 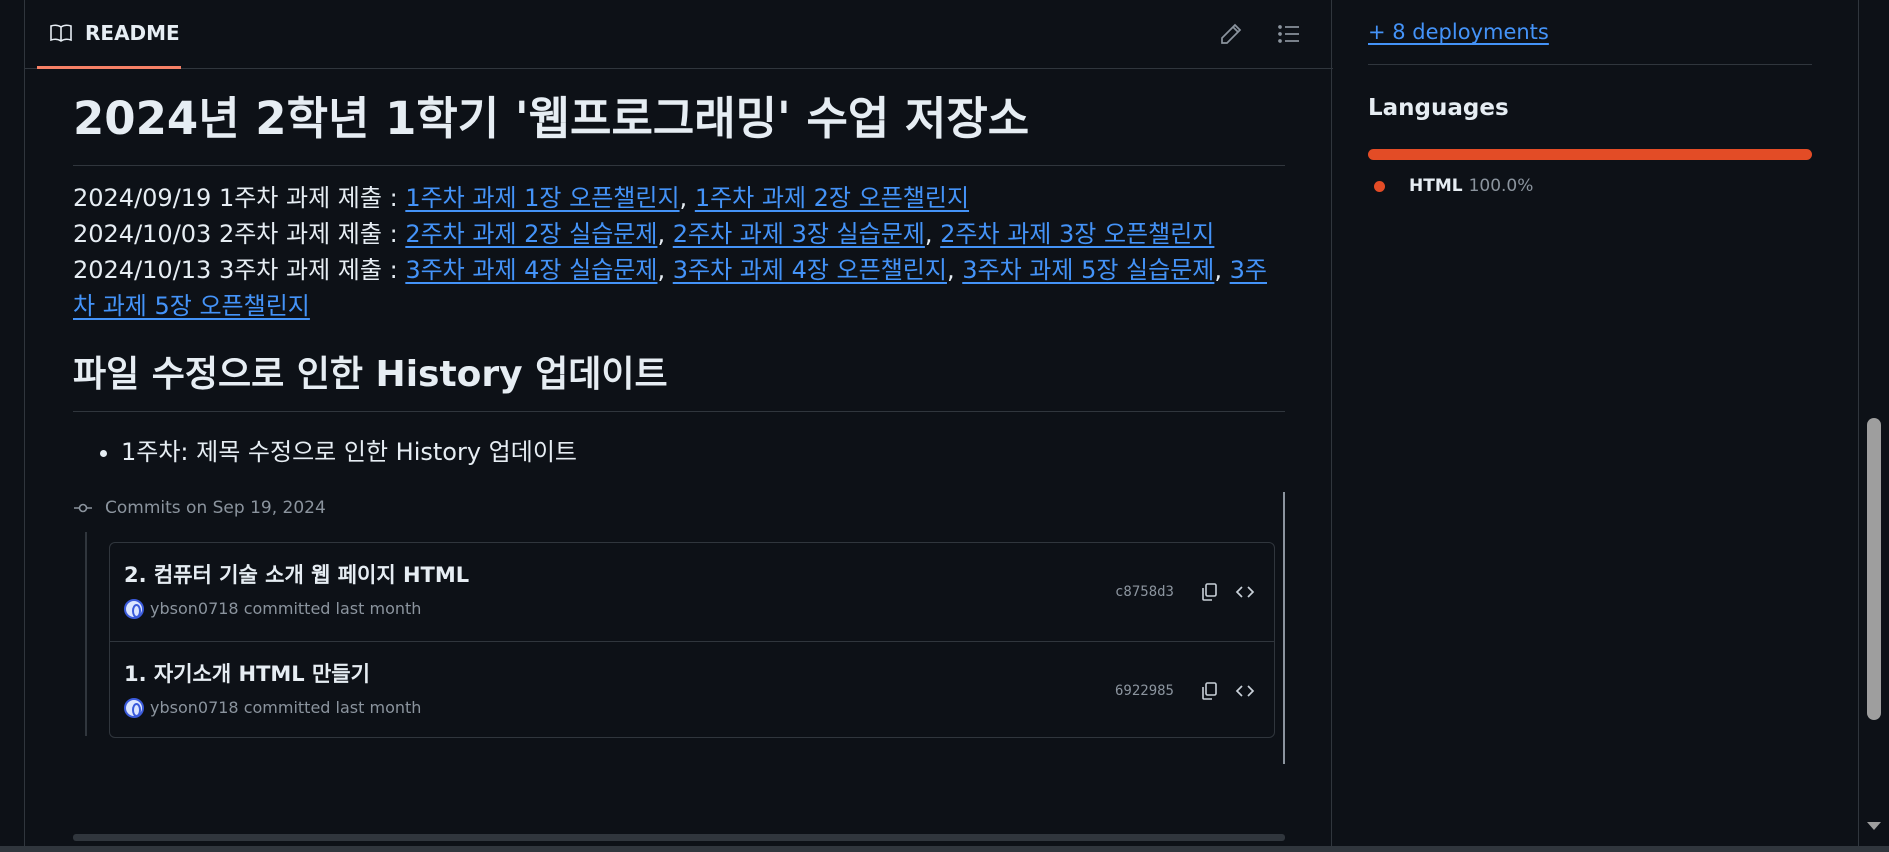 I want to click on page-title: 2024년 2학년 1학기 '웹프로그래밍' 수업 저장소, so click(x=679, y=128).